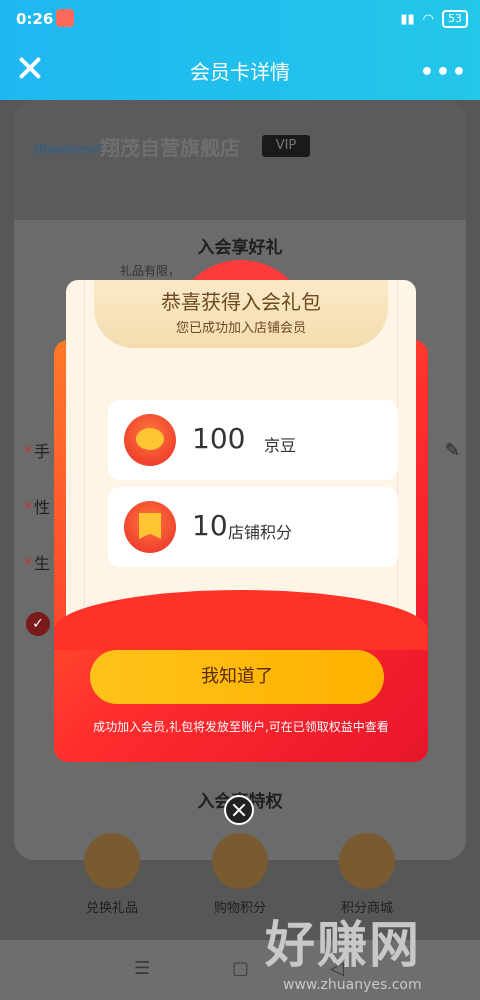 The width and height of the screenshot is (480, 1000). What do you see at coordinates (241, 727) in the screenshot?
I see `modal-note: 成功加入会员,礼包将发放至账户,可在已领取权益中查看` at bounding box center [241, 727].